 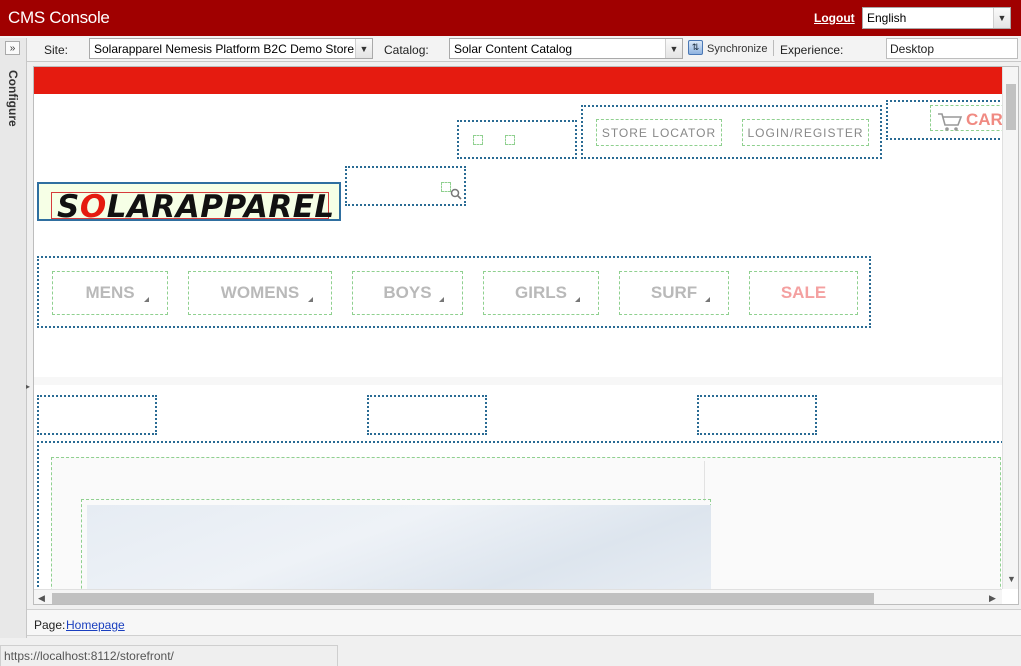 I want to click on search-slot, so click(x=405, y=186).